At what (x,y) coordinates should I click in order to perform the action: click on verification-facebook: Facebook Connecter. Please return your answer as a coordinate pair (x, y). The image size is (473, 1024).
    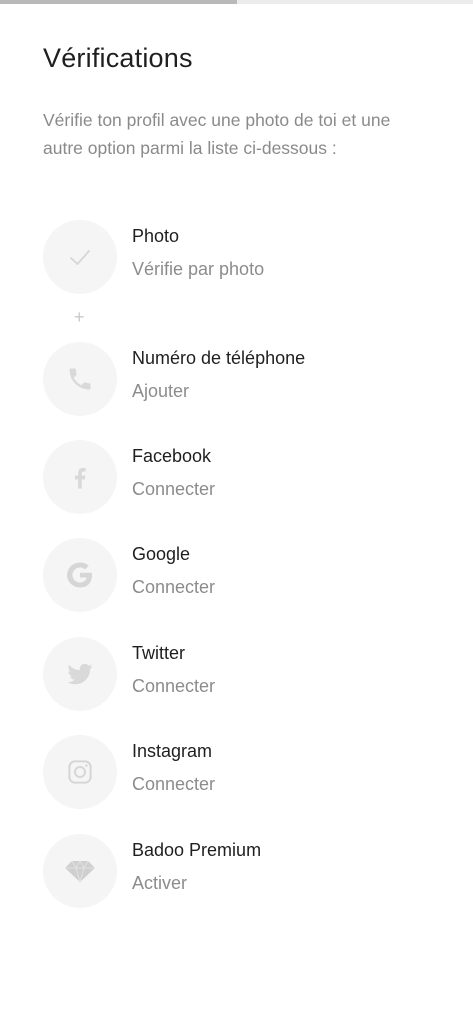
    Looking at the image, I should click on (243, 477).